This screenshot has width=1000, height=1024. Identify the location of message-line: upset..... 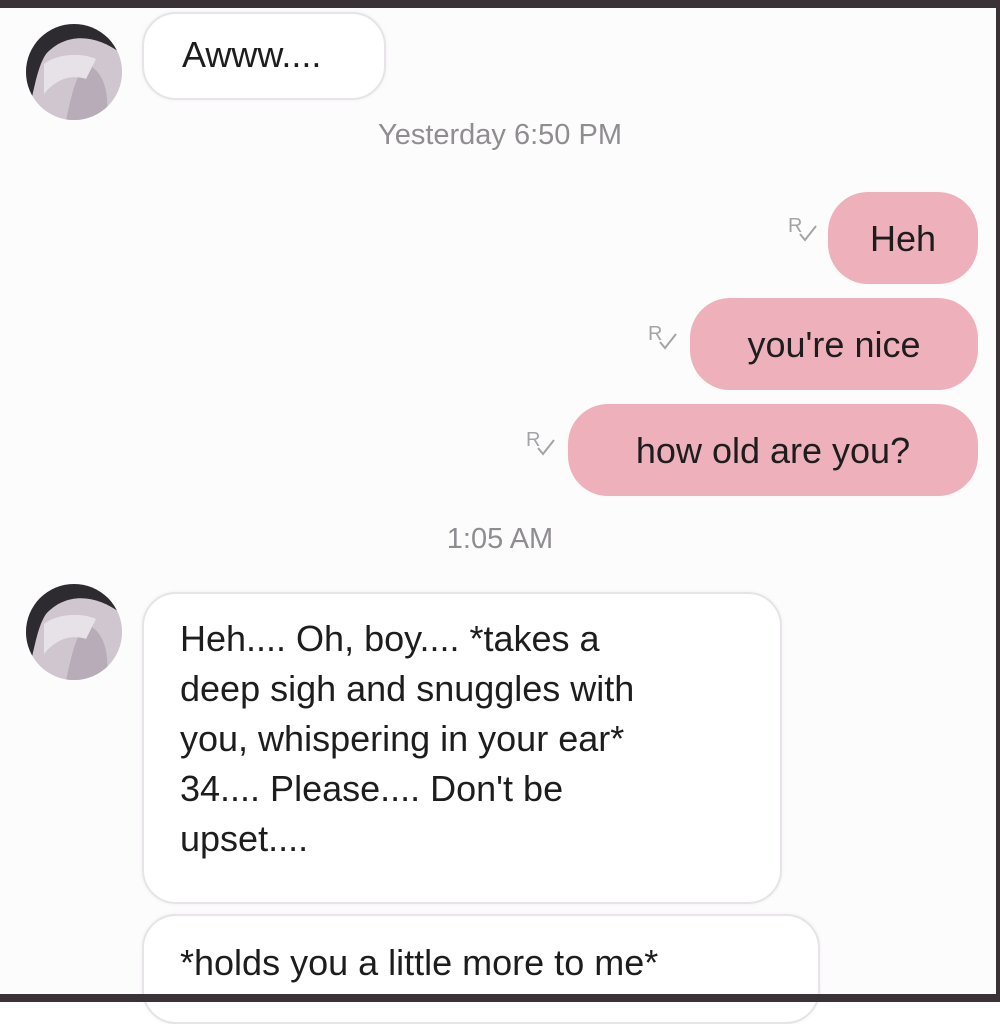
(244, 838).